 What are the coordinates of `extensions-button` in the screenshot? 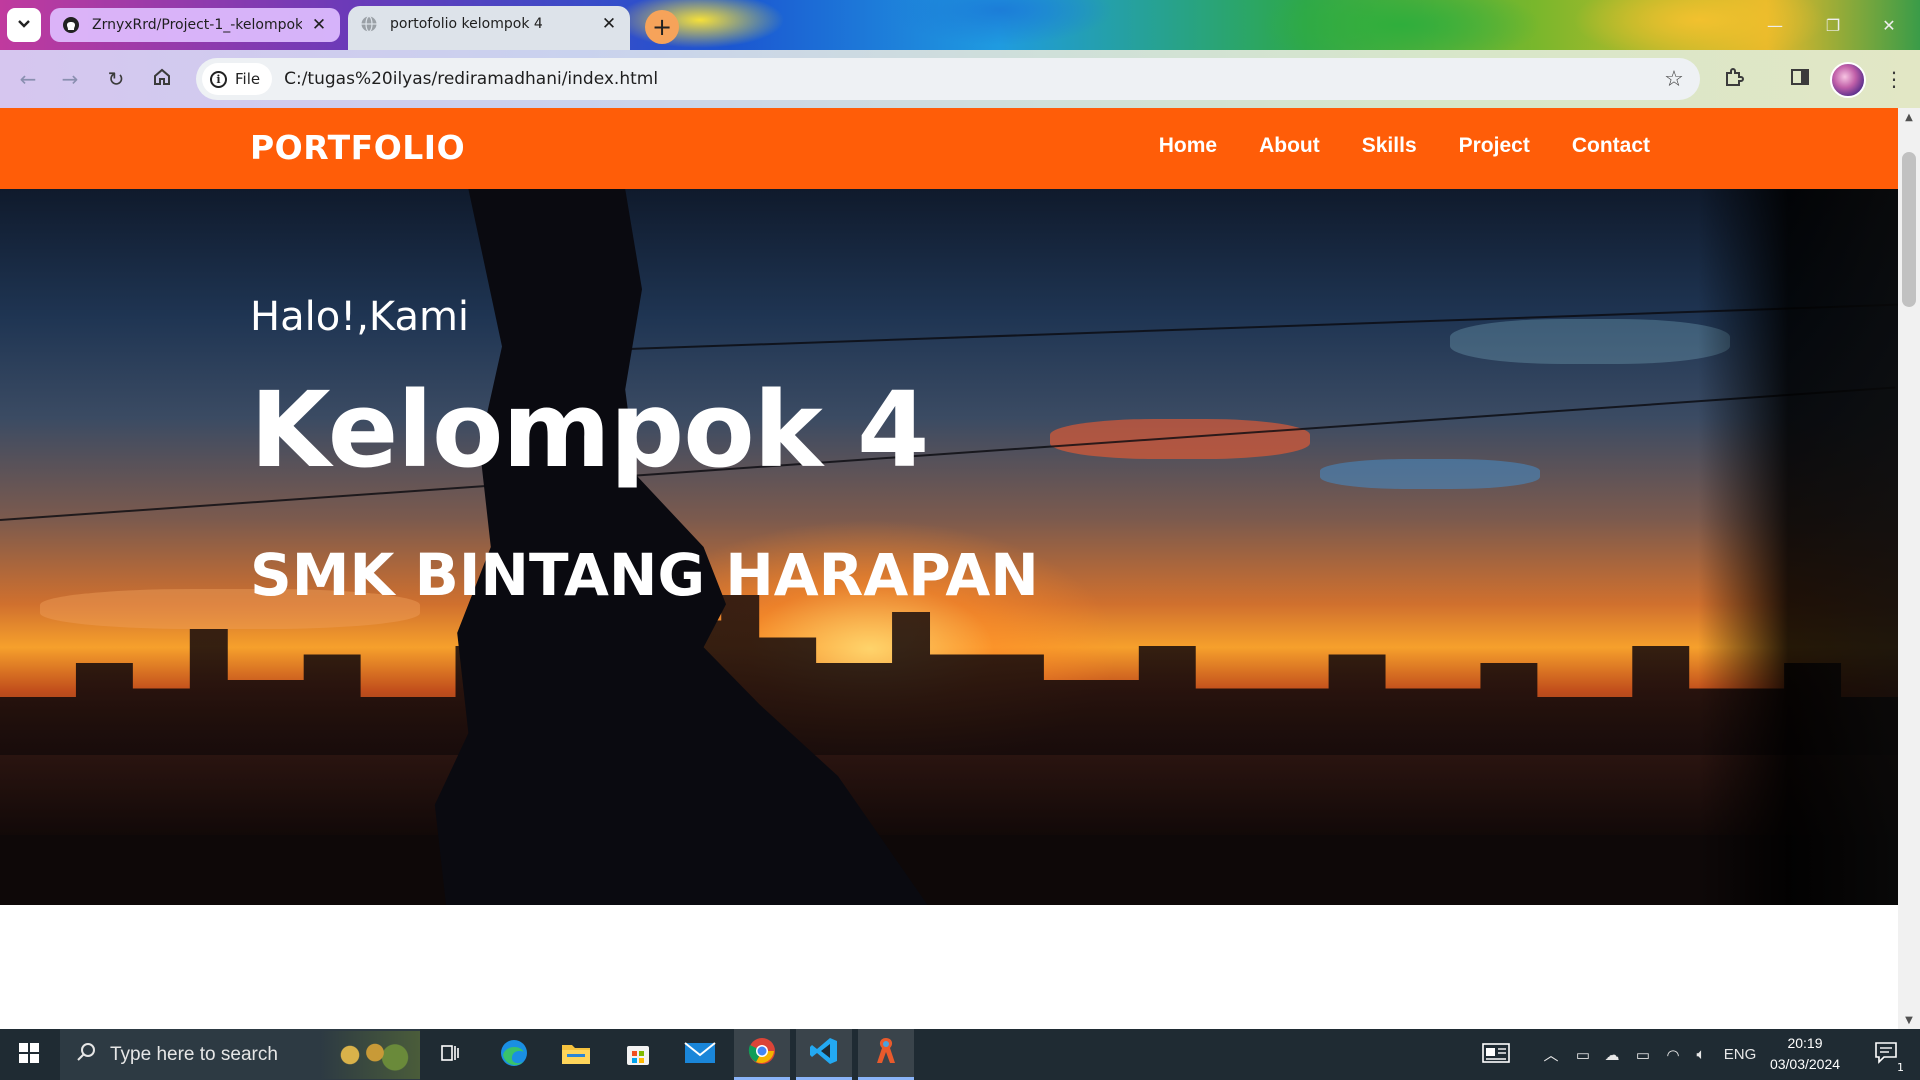 It's located at (1734, 79).